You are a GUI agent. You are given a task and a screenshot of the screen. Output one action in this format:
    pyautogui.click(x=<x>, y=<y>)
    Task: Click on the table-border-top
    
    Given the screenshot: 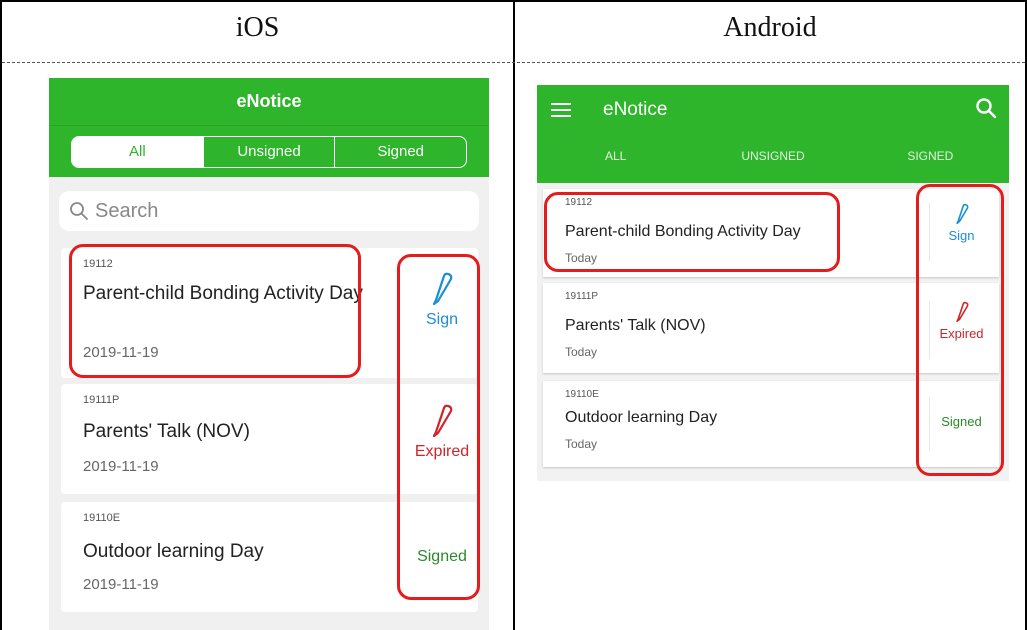 What is the action you would take?
    pyautogui.click(x=513, y=1)
    